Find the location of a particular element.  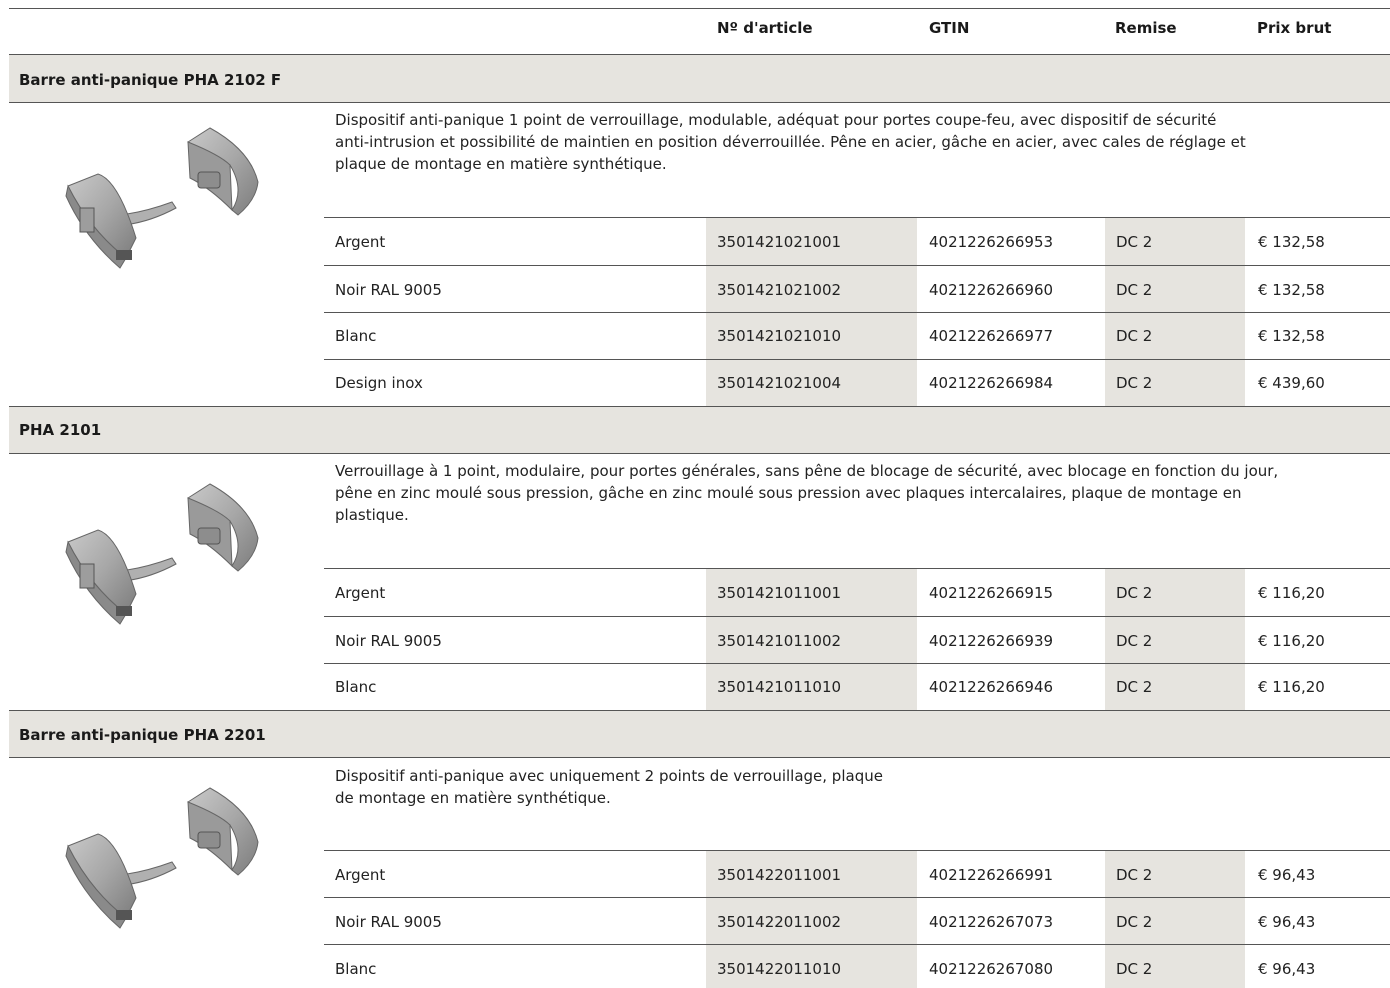

group-title: PHA 2101 is located at coordinates (60, 430).